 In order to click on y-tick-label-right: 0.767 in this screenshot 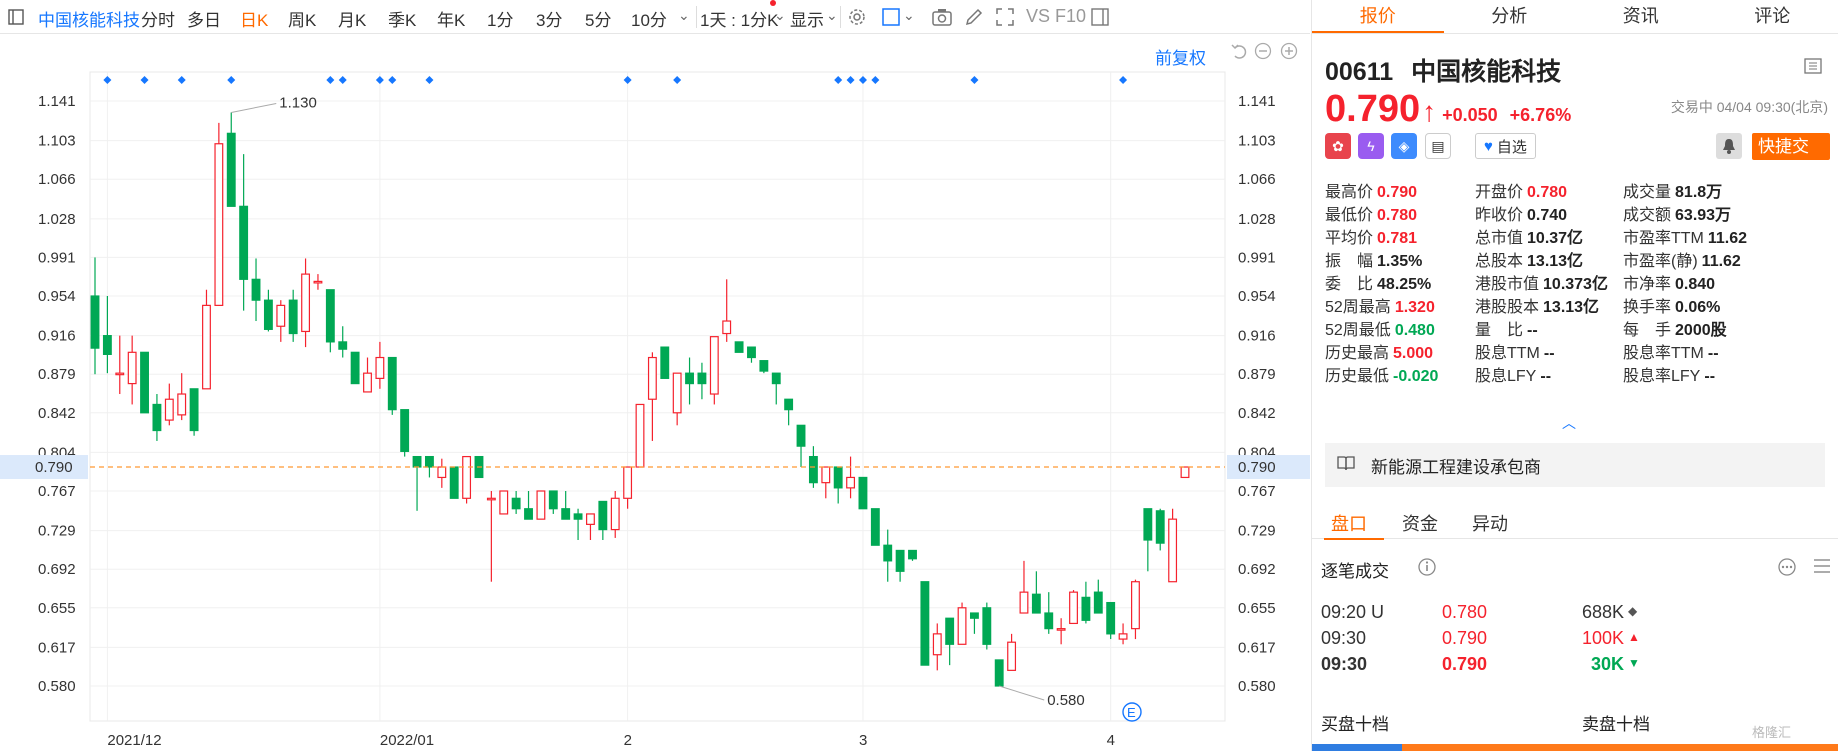, I will do `click(1257, 491)`.